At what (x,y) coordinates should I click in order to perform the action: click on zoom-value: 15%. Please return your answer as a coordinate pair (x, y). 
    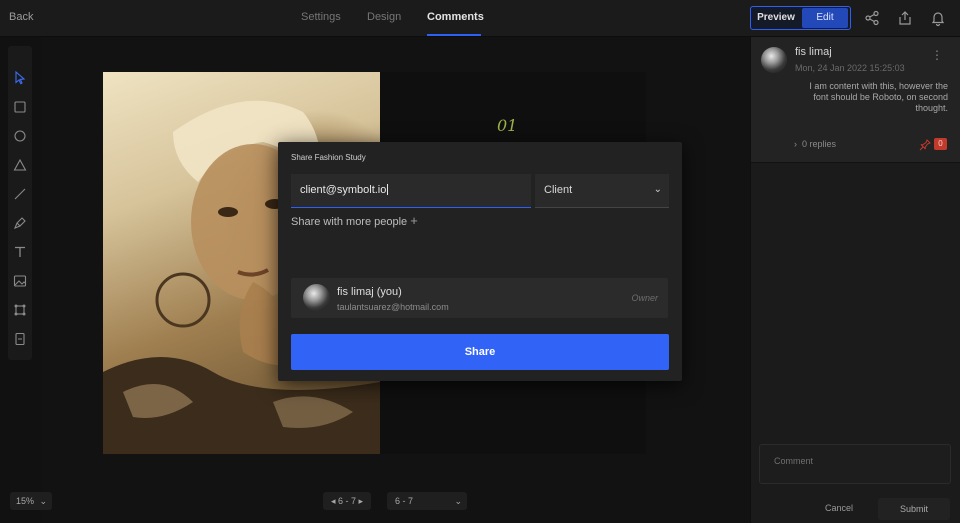
    Looking at the image, I should click on (25, 501).